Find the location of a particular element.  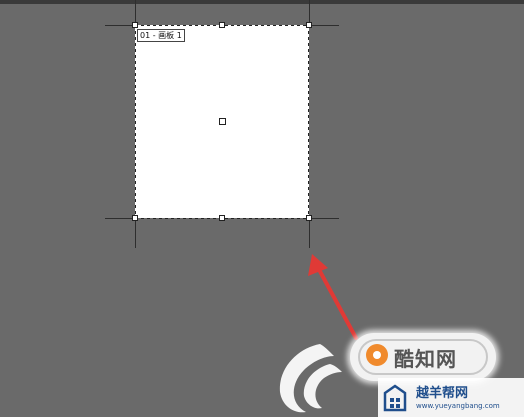

yueyang-logo-icon is located at coordinates (395, 398).